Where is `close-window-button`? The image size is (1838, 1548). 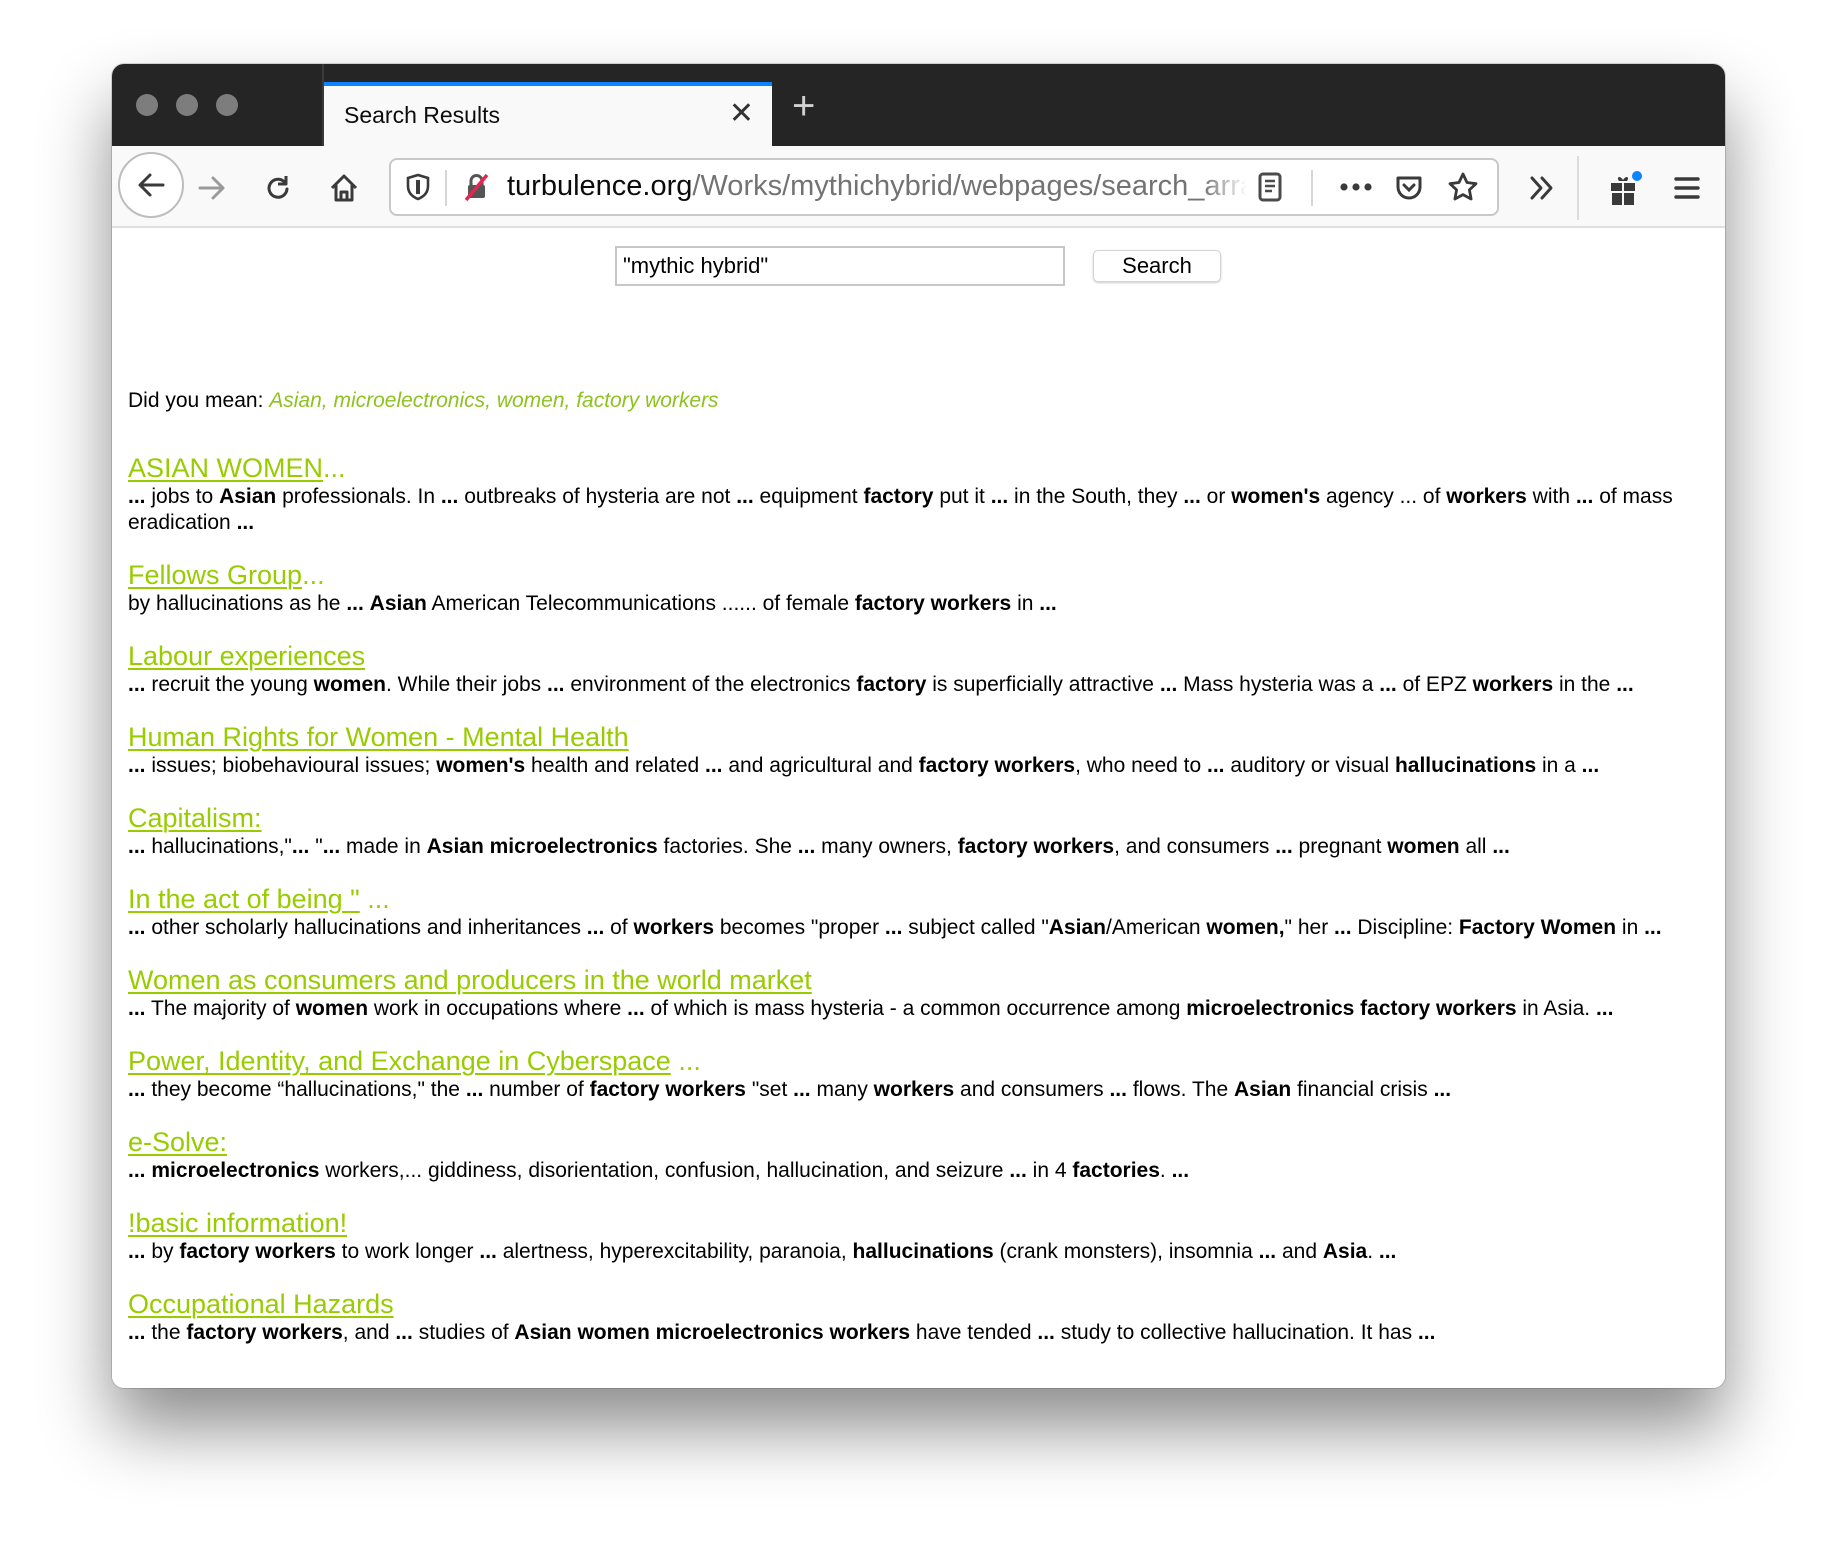 close-window-button is located at coordinates (147, 105).